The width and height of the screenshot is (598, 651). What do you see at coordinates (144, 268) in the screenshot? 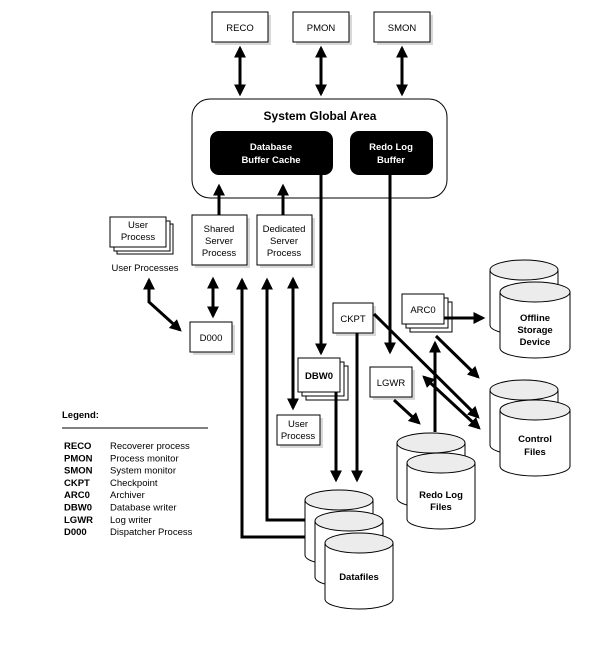
I see `user-processes-label: User Processes` at bounding box center [144, 268].